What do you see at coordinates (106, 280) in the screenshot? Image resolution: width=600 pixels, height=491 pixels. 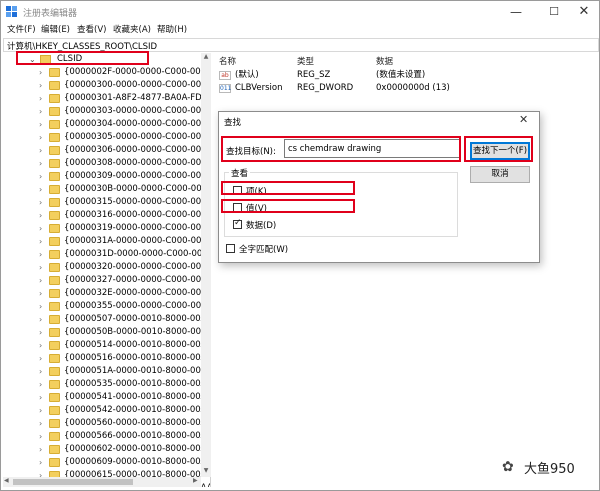 I see `tree-item: › {00000327-0000-0000-C000-000000` at bounding box center [106, 280].